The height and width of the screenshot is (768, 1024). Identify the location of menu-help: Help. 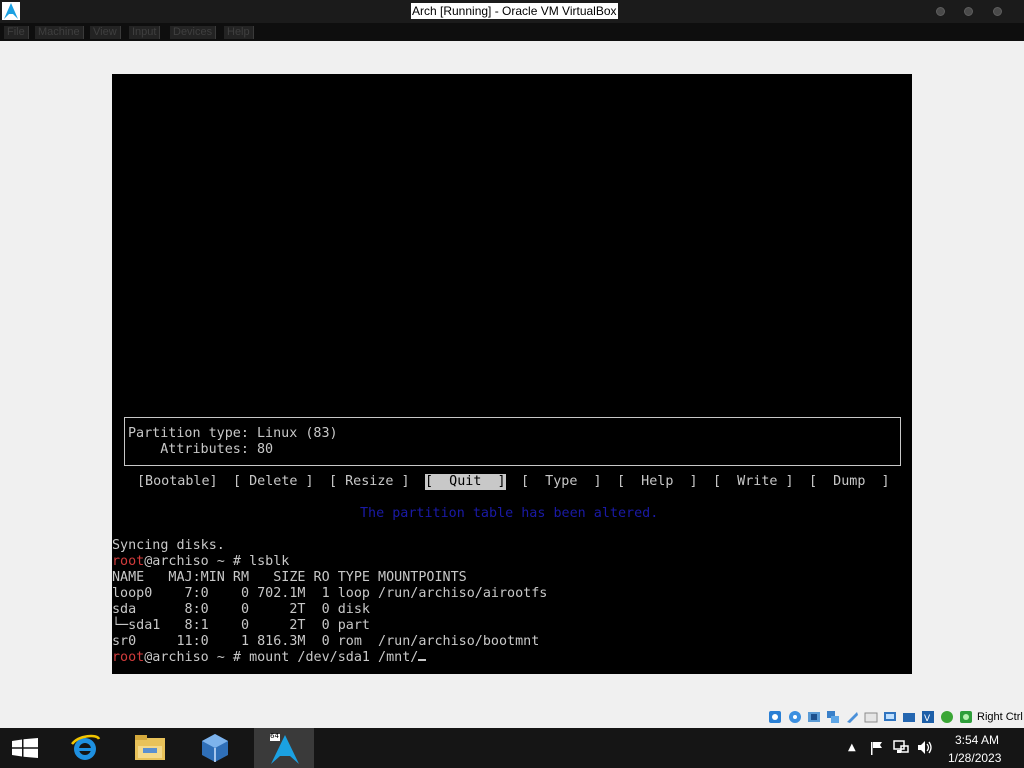
(239, 32).